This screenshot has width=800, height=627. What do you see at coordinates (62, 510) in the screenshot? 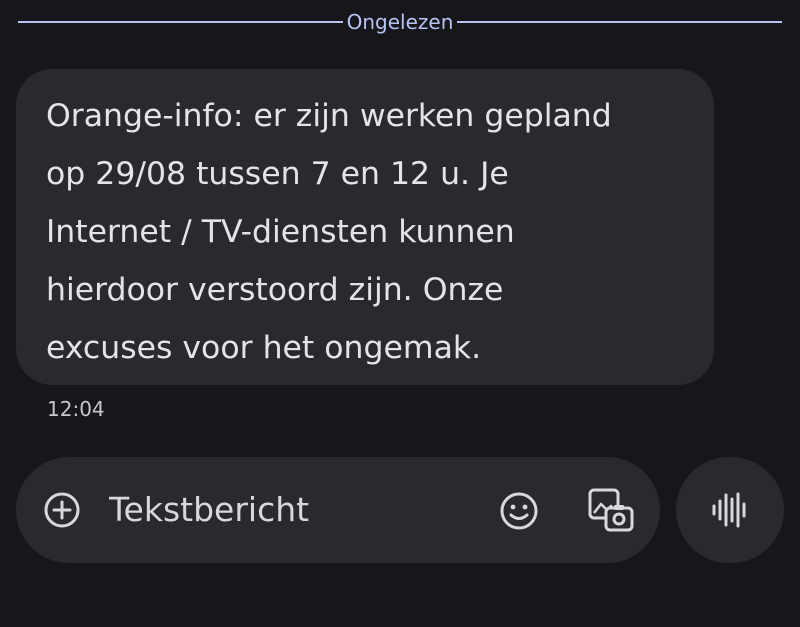
I see `add-circle-icon` at bounding box center [62, 510].